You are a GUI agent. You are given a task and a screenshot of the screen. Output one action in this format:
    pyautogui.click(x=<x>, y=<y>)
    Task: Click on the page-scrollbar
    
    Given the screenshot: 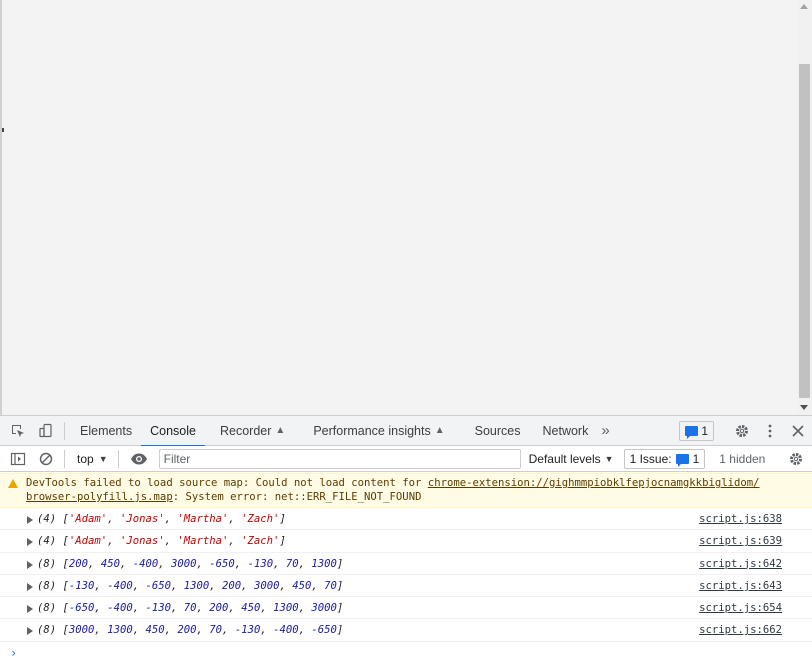 What is the action you would take?
    pyautogui.click(x=804, y=207)
    